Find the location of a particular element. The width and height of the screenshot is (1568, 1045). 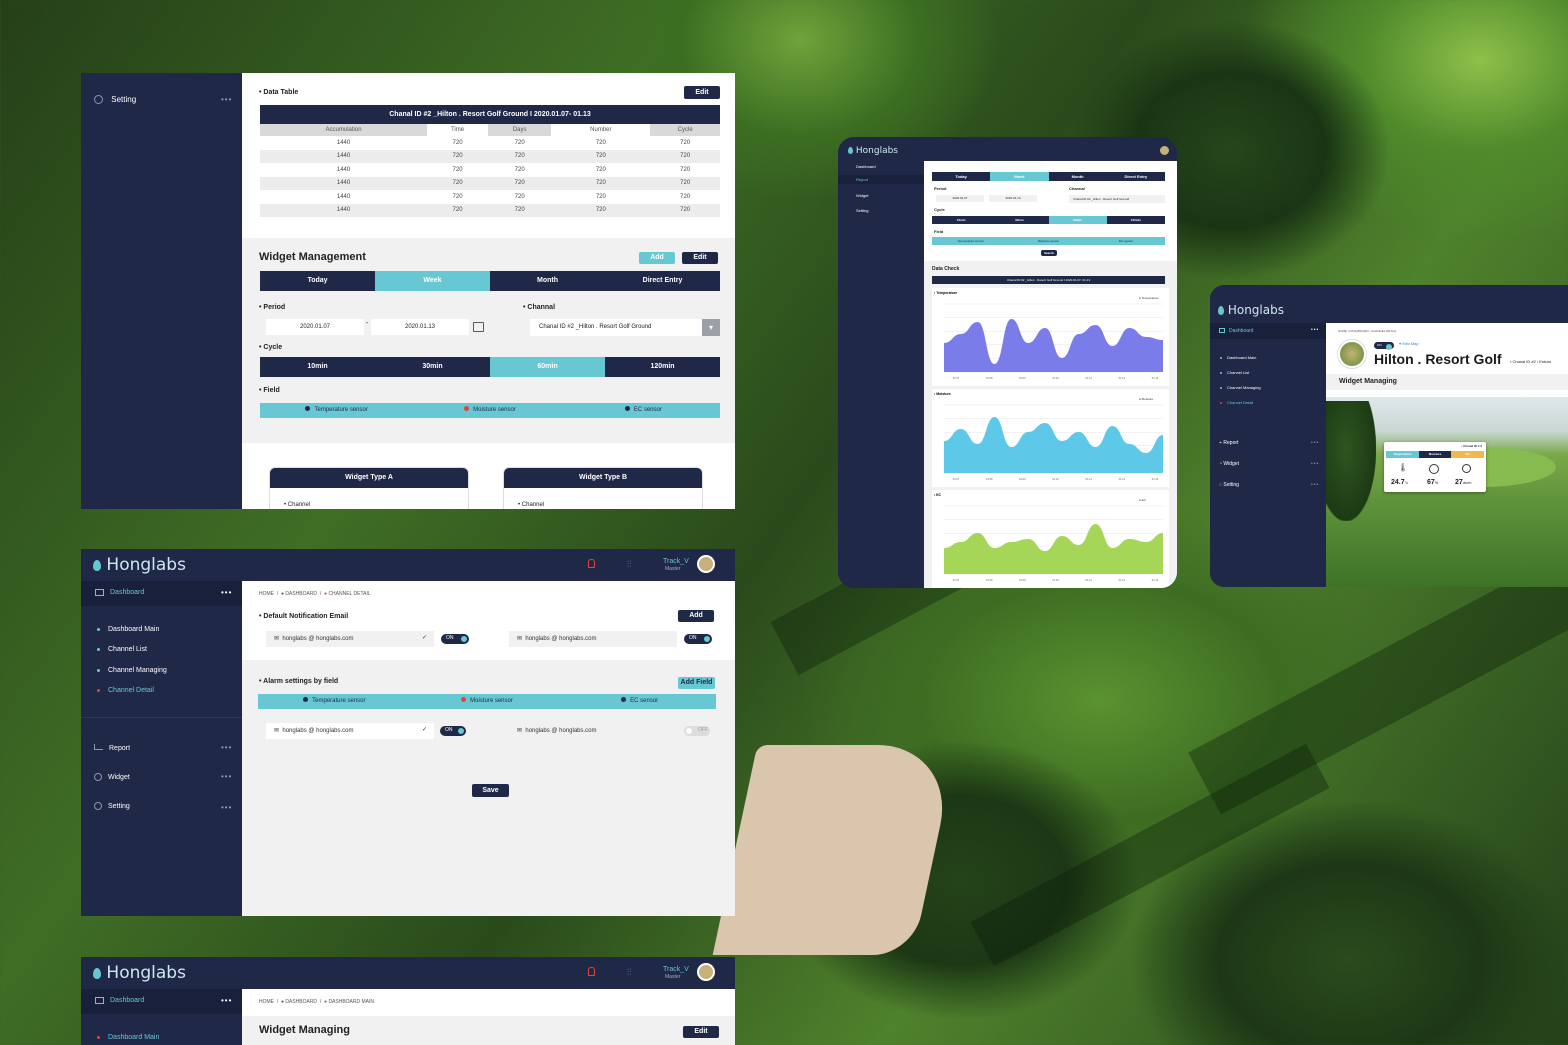

email-field: ✉ honglabs @ honglabs.com ✓ is located at coordinates (350, 639).